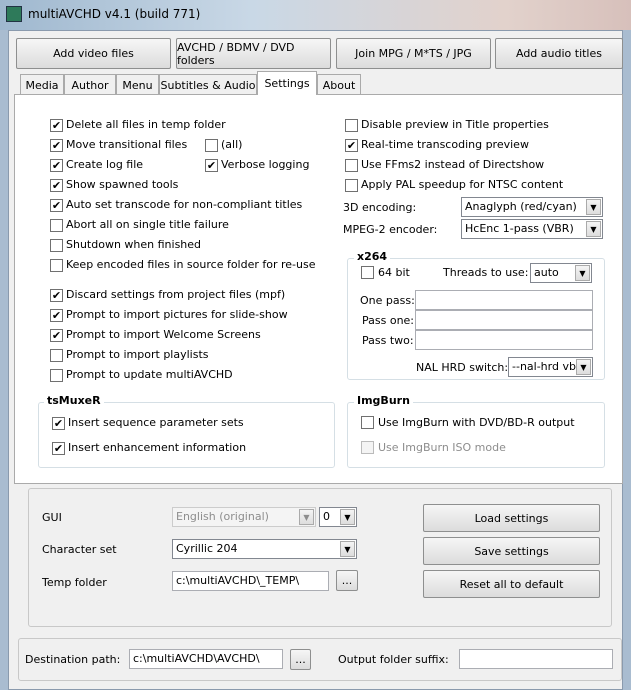 The height and width of the screenshot is (690, 631). Describe the element at coordinates (137, 354) in the screenshot. I see `option-11-label: Prompt to import playlists` at that location.